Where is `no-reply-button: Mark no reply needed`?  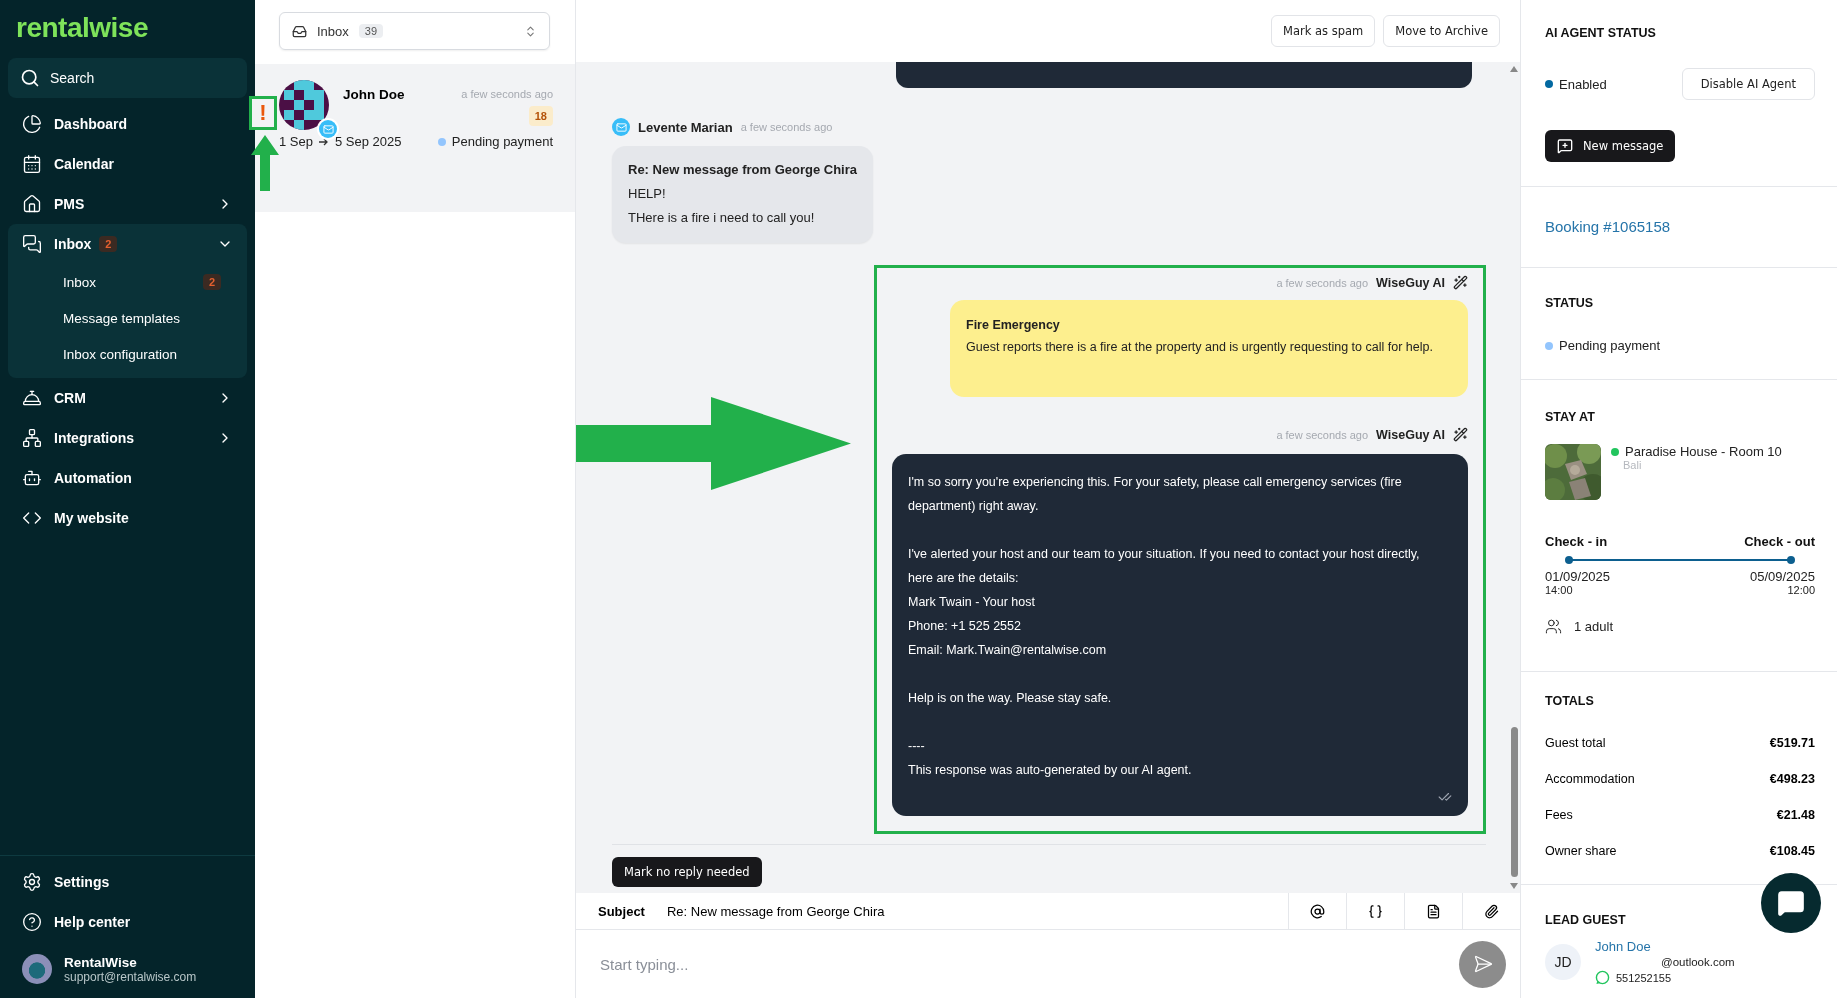
no-reply-button: Mark no reply needed is located at coordinates (687, 872).